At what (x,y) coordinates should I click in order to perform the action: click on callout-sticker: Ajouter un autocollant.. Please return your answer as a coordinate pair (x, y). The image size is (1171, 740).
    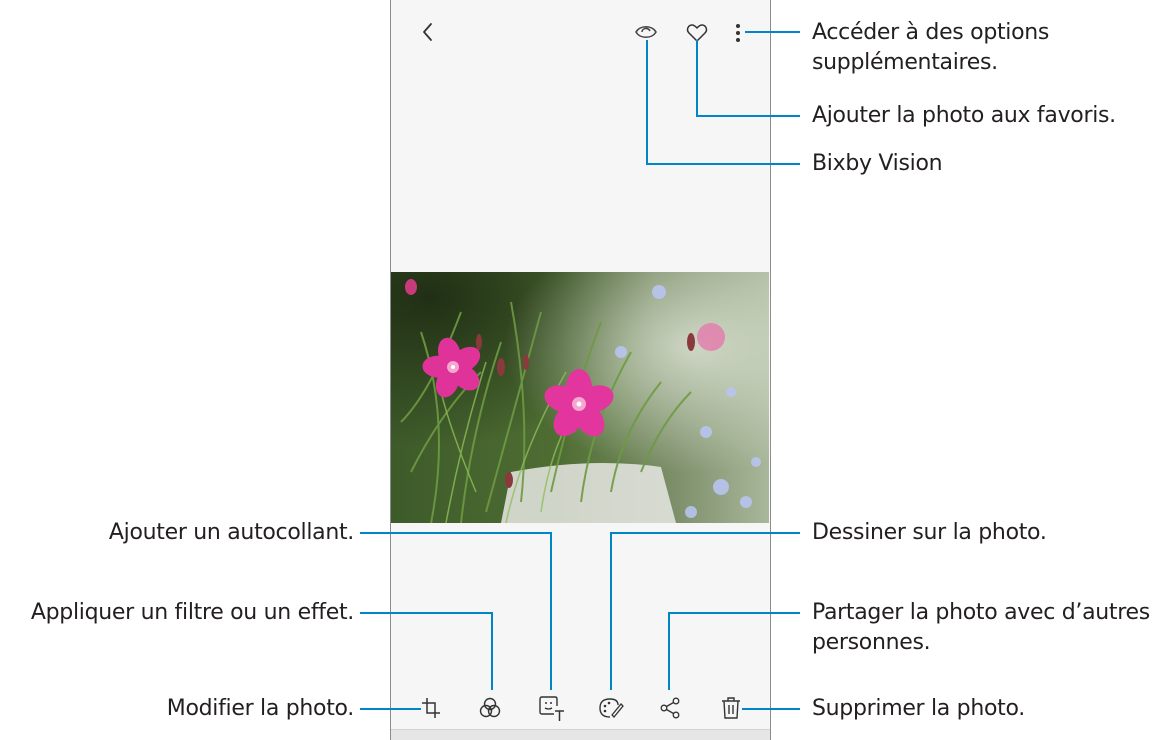
    Looking at the image, I should click on (231, 532).